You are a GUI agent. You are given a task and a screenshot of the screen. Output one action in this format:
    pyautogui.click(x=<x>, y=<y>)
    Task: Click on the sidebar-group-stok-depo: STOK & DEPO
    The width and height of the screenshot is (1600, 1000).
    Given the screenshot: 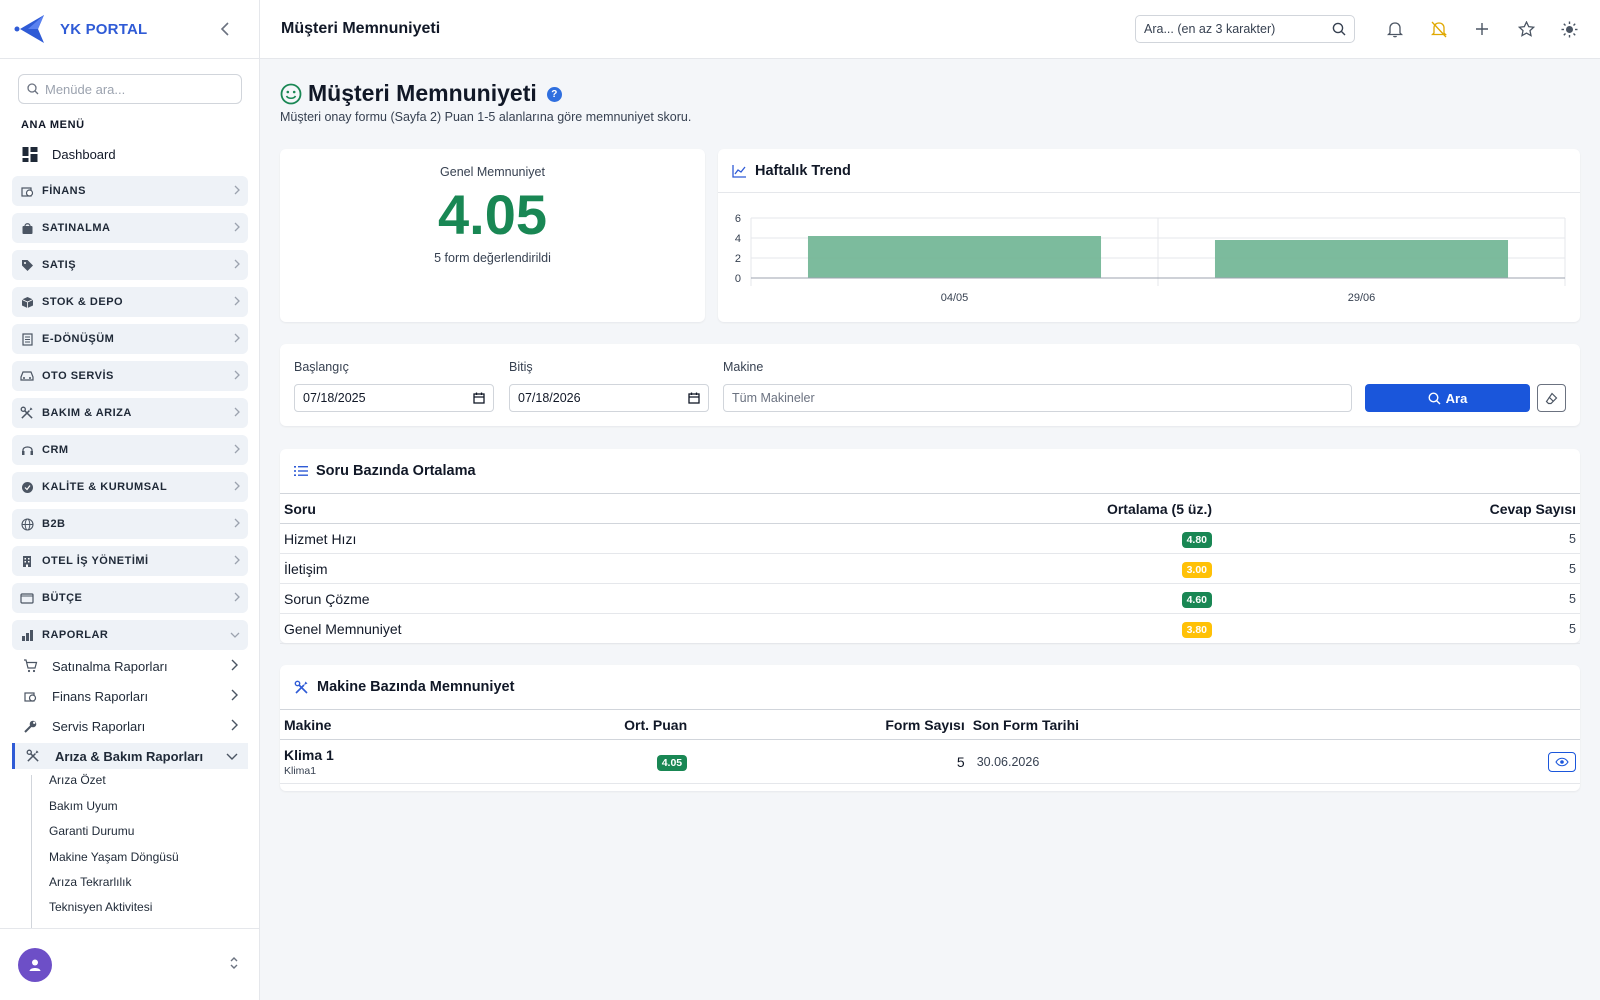 What is the action you would take?
    pyautogui.click(x=130, y=302)
    